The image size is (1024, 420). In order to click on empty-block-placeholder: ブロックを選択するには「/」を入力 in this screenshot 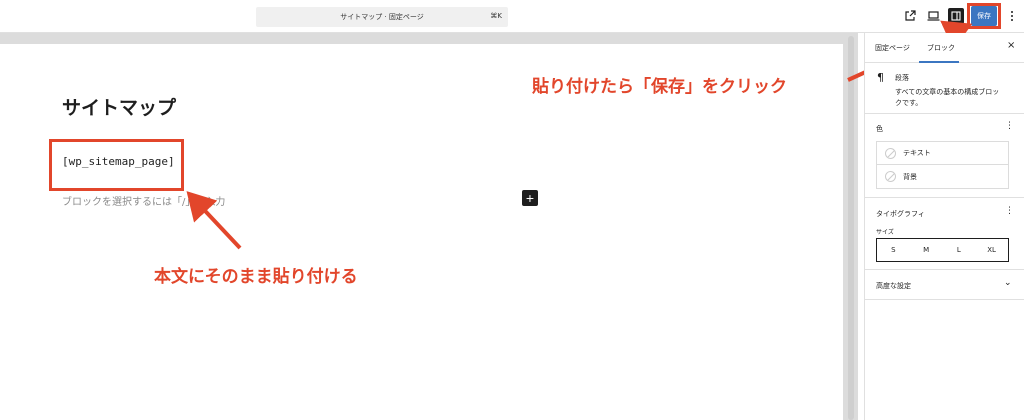, I will do `click(143, 200)`.